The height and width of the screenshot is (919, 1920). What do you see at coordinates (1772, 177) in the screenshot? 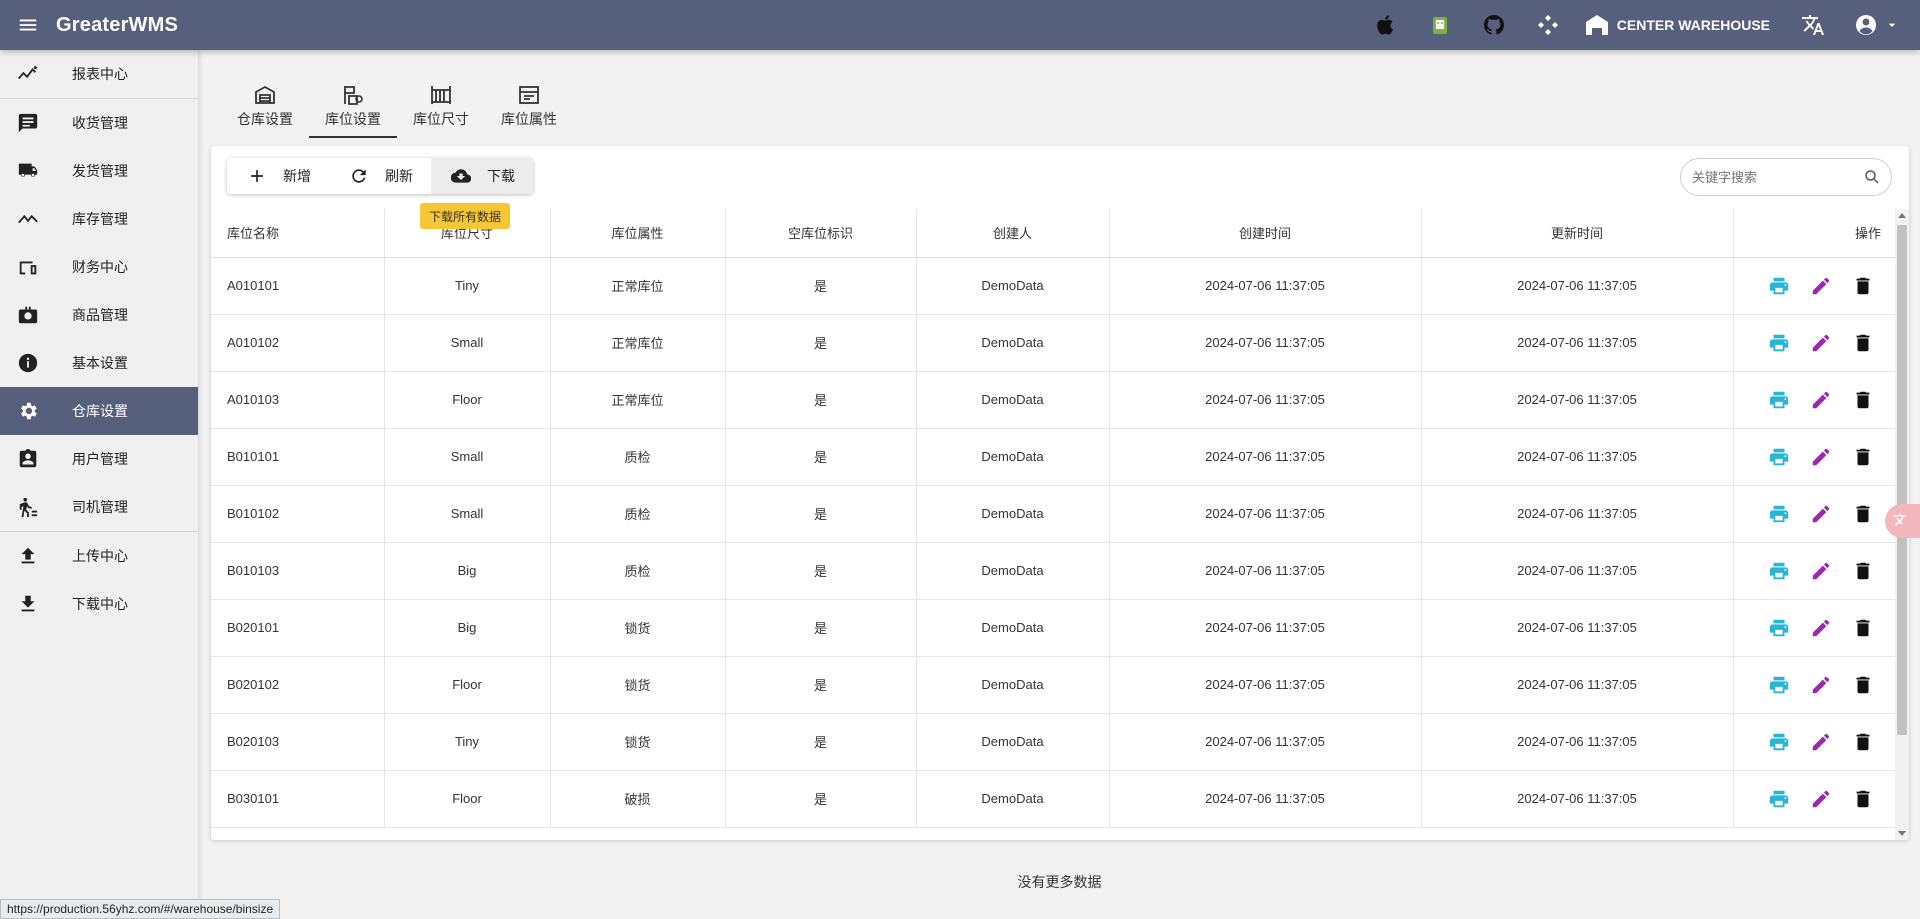
I see `search-input` at bounding box center [1772, 177].